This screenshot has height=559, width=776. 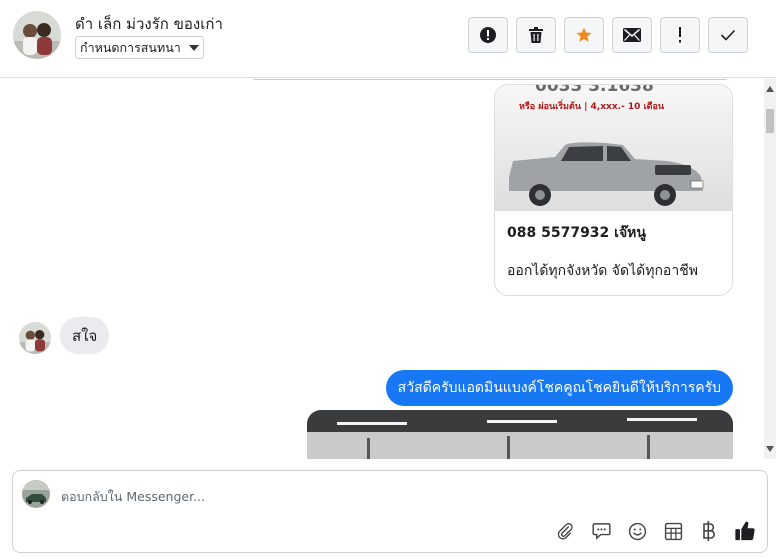 I want to click on contact-avatar, so click(x=37, y=35).